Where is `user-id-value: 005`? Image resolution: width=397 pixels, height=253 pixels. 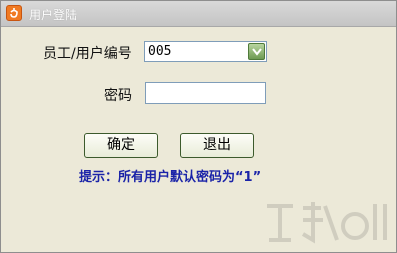
user-id-value: 005 is located at coordinates (160, 51).